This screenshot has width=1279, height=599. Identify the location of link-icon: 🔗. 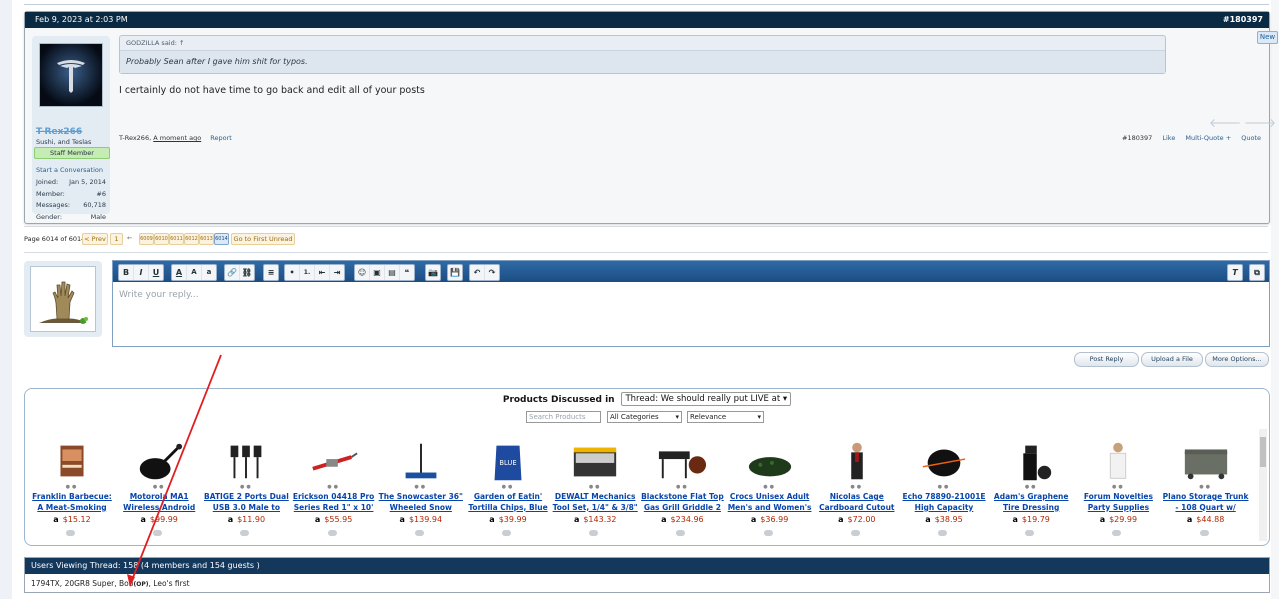
(232, 272).